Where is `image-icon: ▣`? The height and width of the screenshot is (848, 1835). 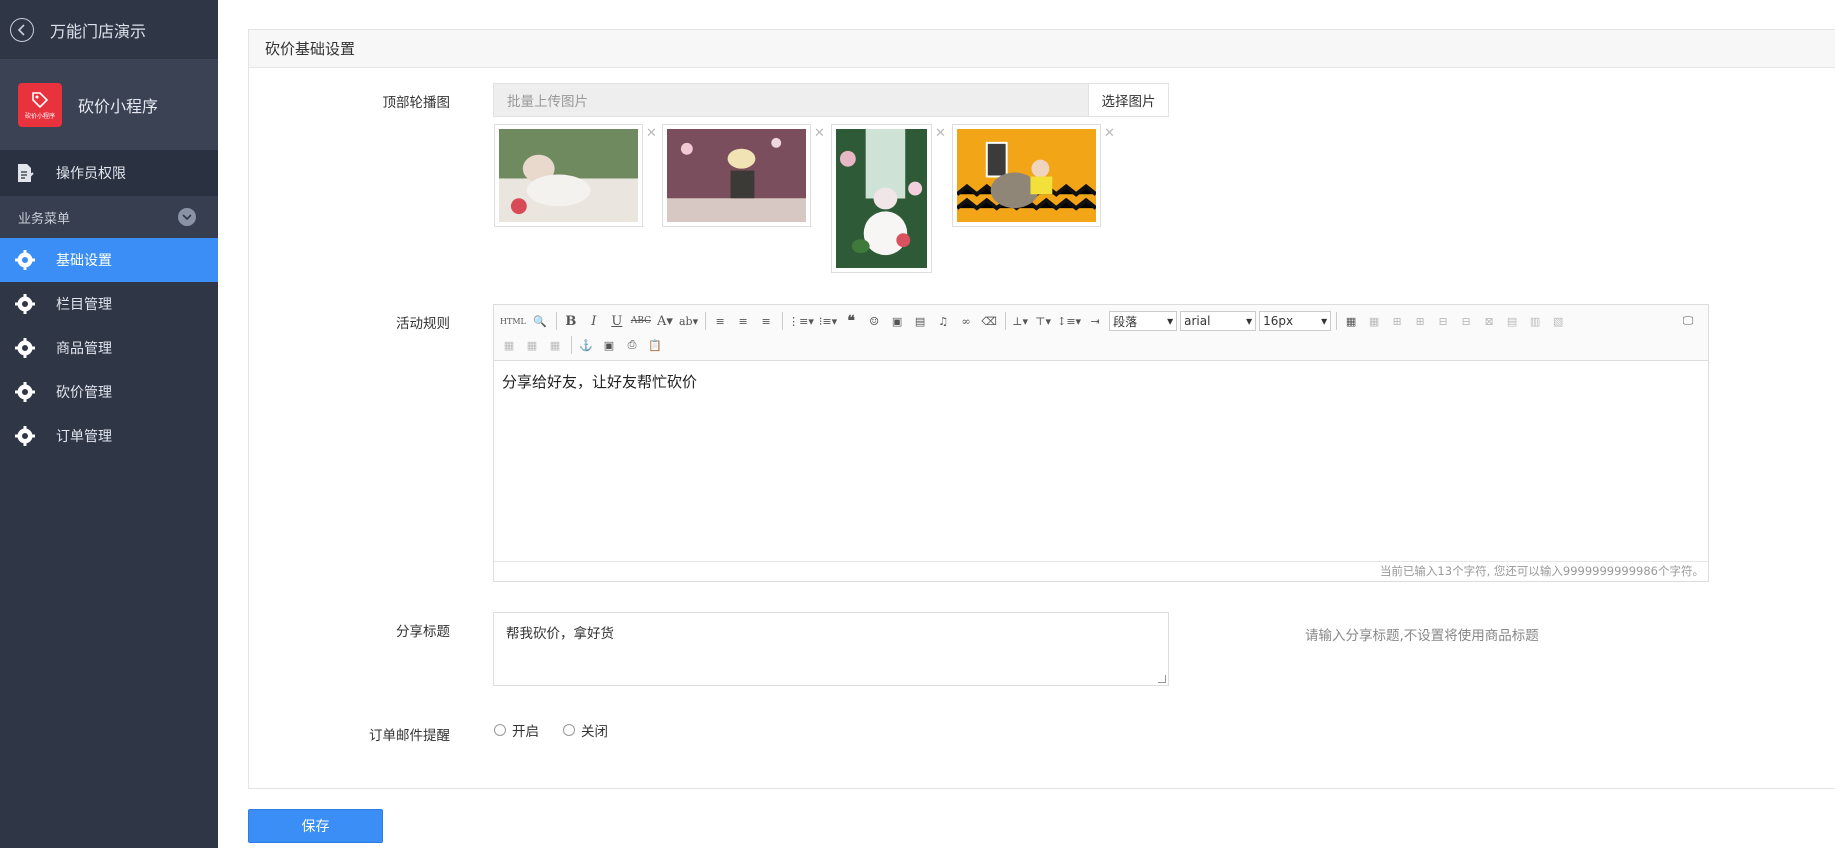
image-icon: ▣ is located at coordinates (897, 321).